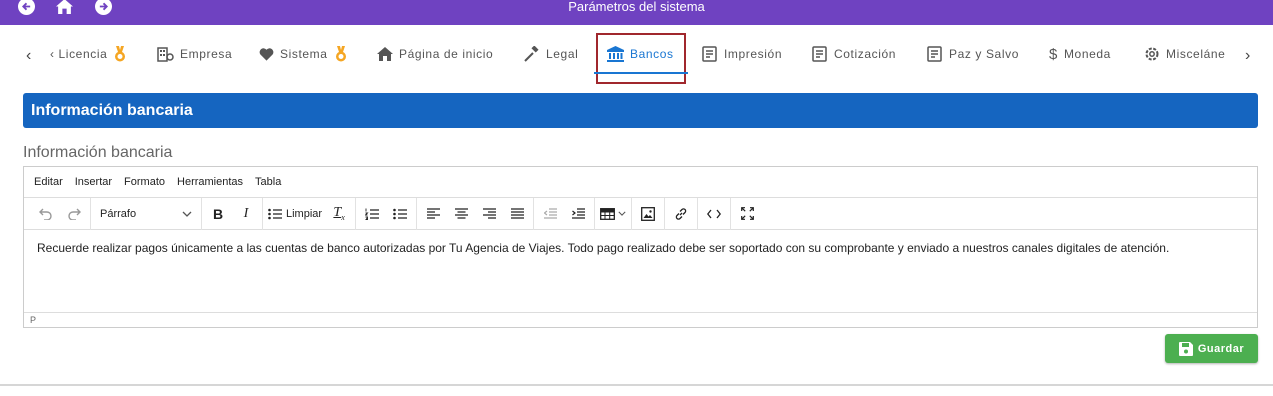  Describe the element at coordinates (1185, 348) in the screenshot. I see `floppy-disk-icon` at that location.